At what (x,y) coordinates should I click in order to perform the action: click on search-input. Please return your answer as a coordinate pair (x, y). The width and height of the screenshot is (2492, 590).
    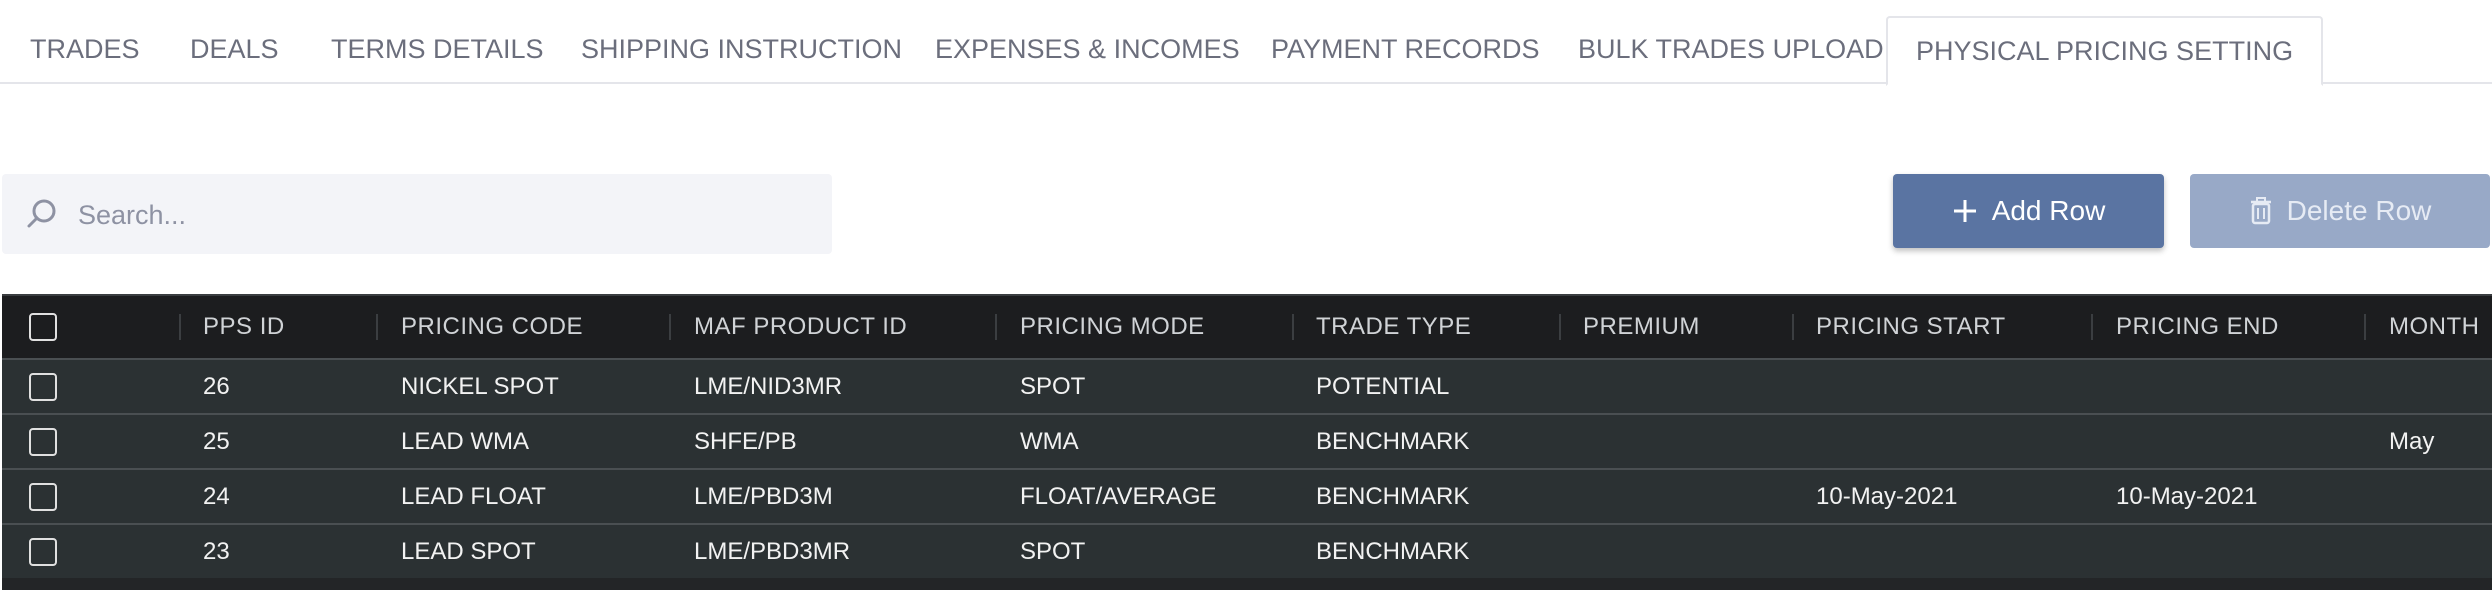
    Looking at the image, I should click on (448, 215).